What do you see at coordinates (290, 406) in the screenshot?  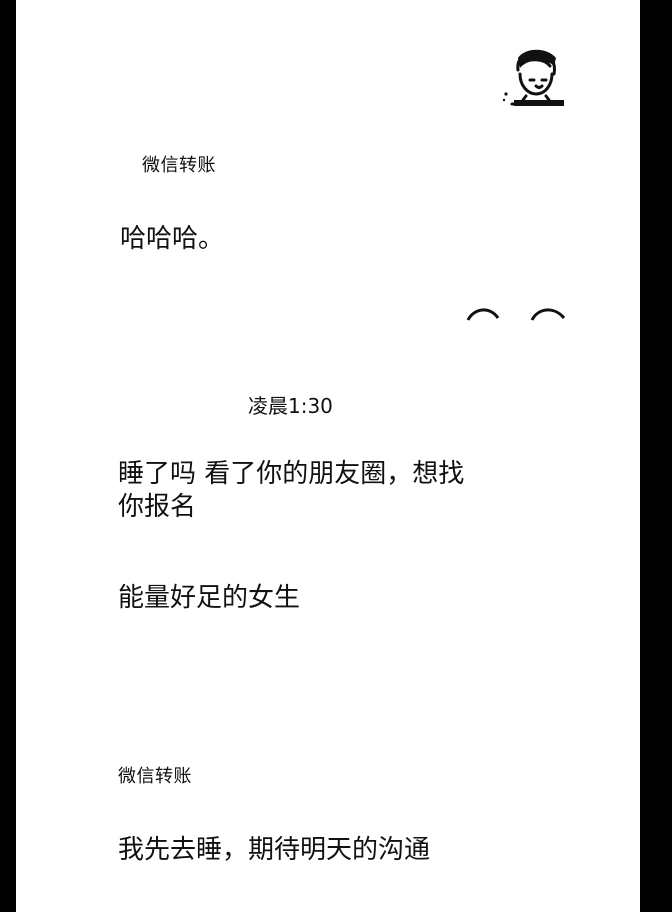 I see `message-timestamp: 凌晨1:30` at bounding box center [290, 406].